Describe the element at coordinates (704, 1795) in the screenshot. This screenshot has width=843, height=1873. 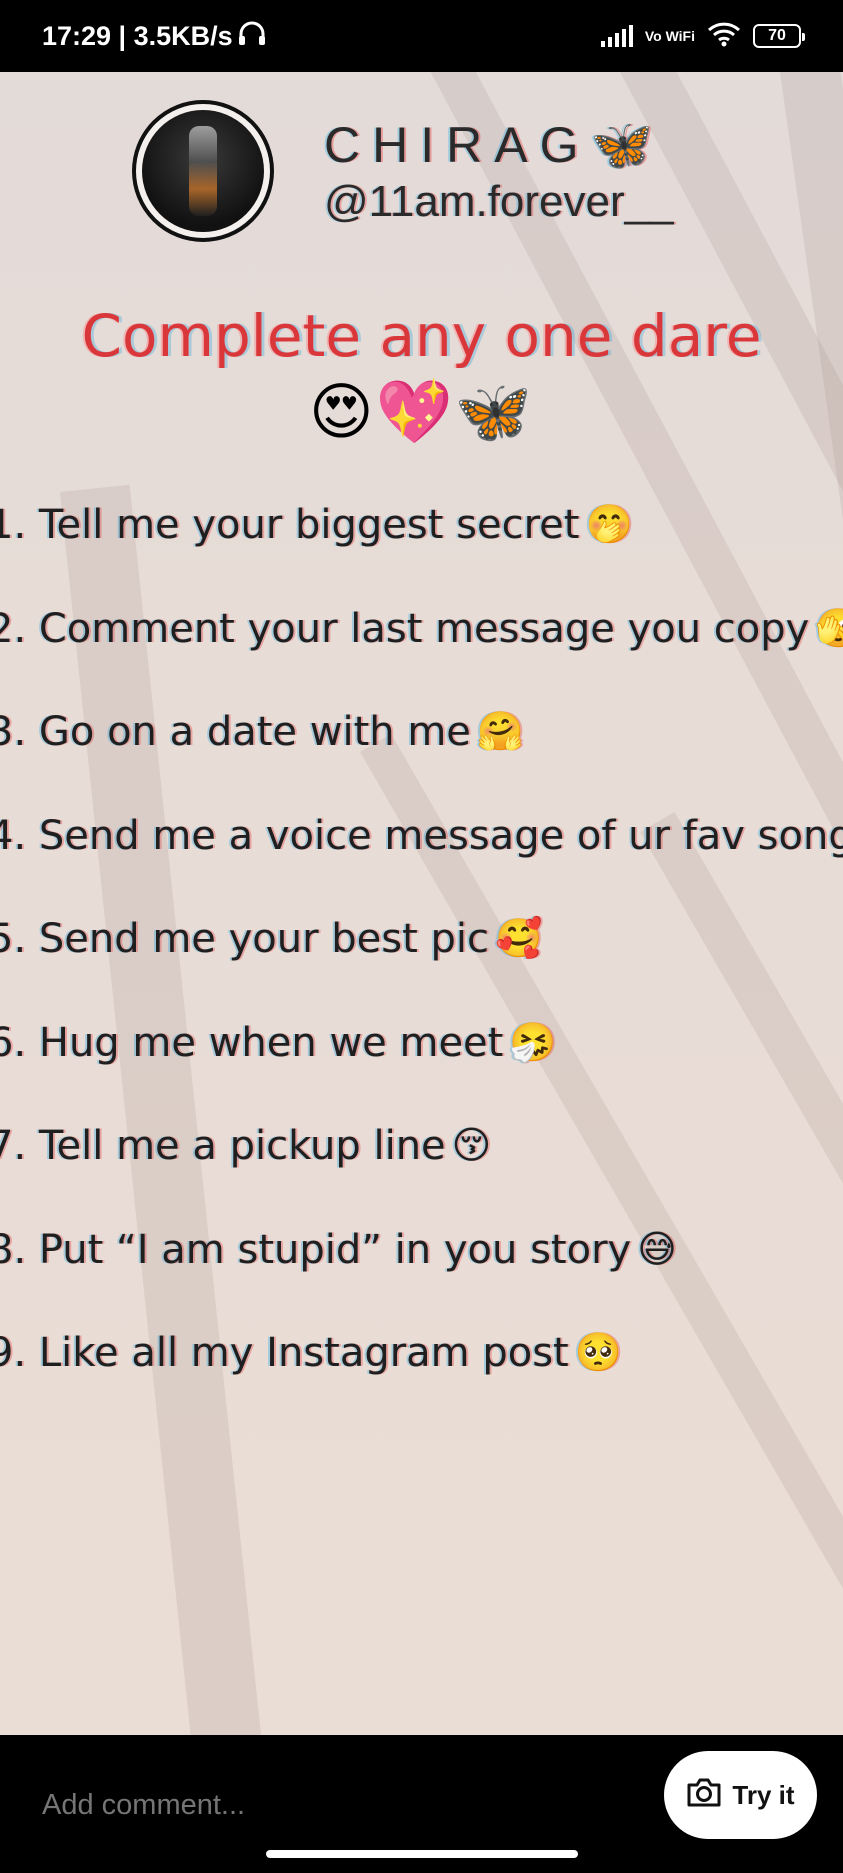
I see `camera-icon` at that location.